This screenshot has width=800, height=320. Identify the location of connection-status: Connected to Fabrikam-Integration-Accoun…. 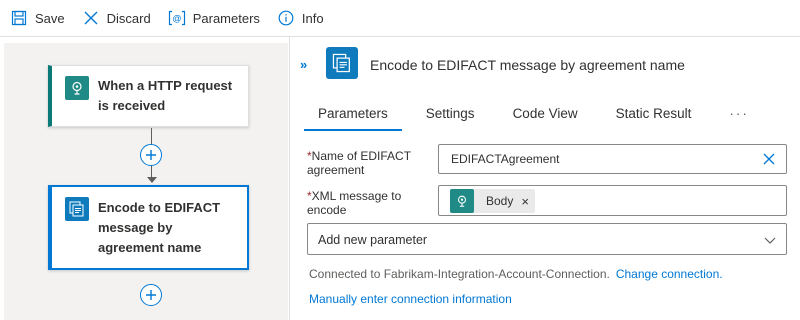
(516, 274).